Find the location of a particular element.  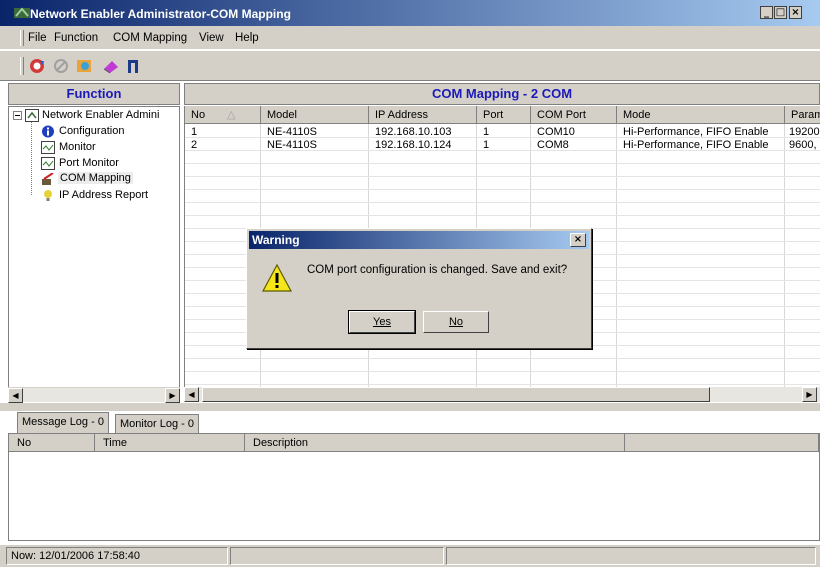

monitor-icon is located at coordinates (48, 147).